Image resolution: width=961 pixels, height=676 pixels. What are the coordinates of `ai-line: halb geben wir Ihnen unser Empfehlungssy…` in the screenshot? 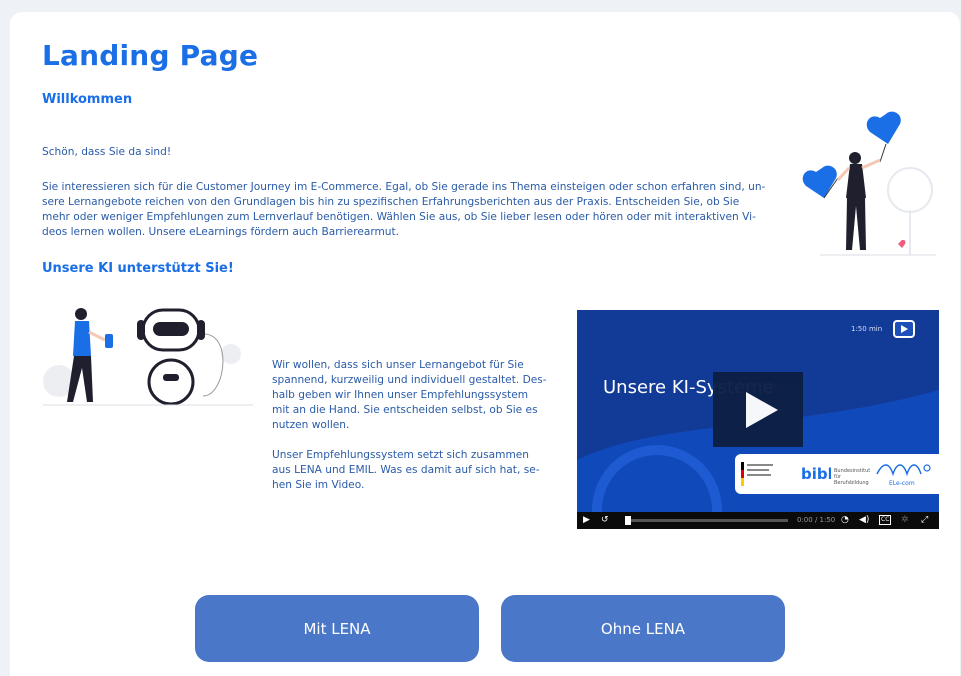 It's located at (400, 395).